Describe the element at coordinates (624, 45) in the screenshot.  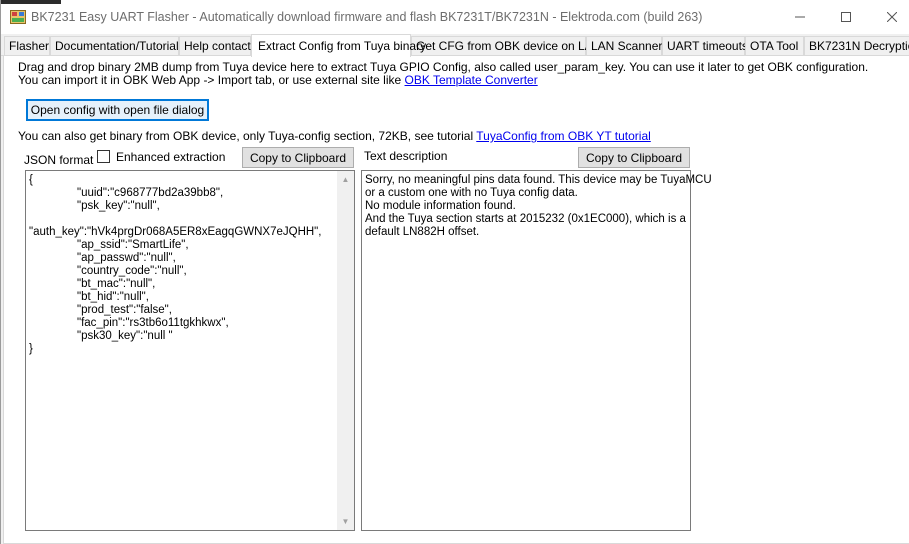
I see `tab-lan-scanner: LAN Scanner` at that location.